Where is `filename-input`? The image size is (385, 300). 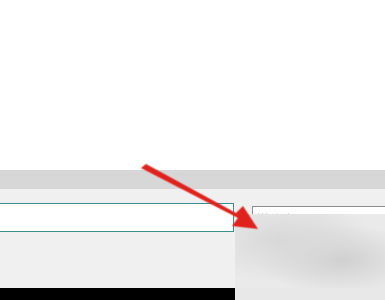
filename-input is located at coordinates (117, 217).